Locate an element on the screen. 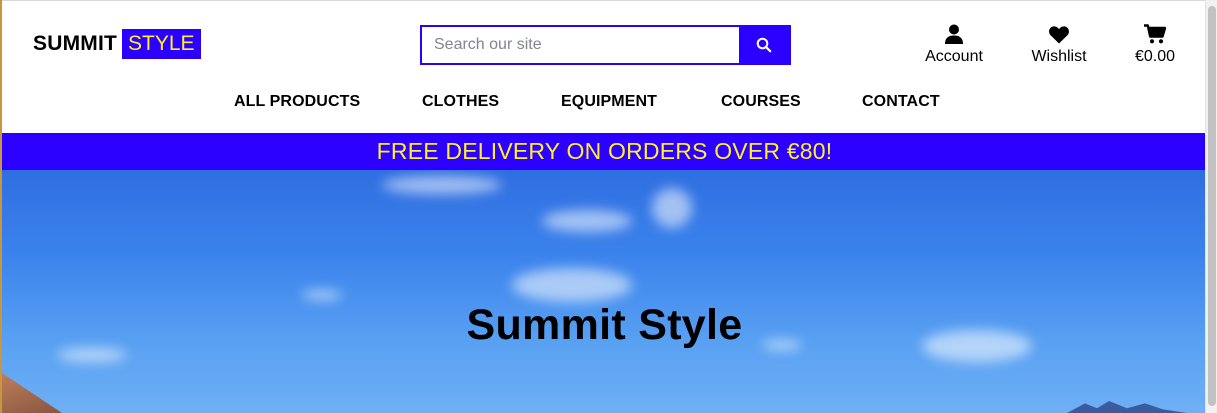 This screenshot has width=1217, height=413. nav-item-courses: COURSES is located at coordinates (761, 102).